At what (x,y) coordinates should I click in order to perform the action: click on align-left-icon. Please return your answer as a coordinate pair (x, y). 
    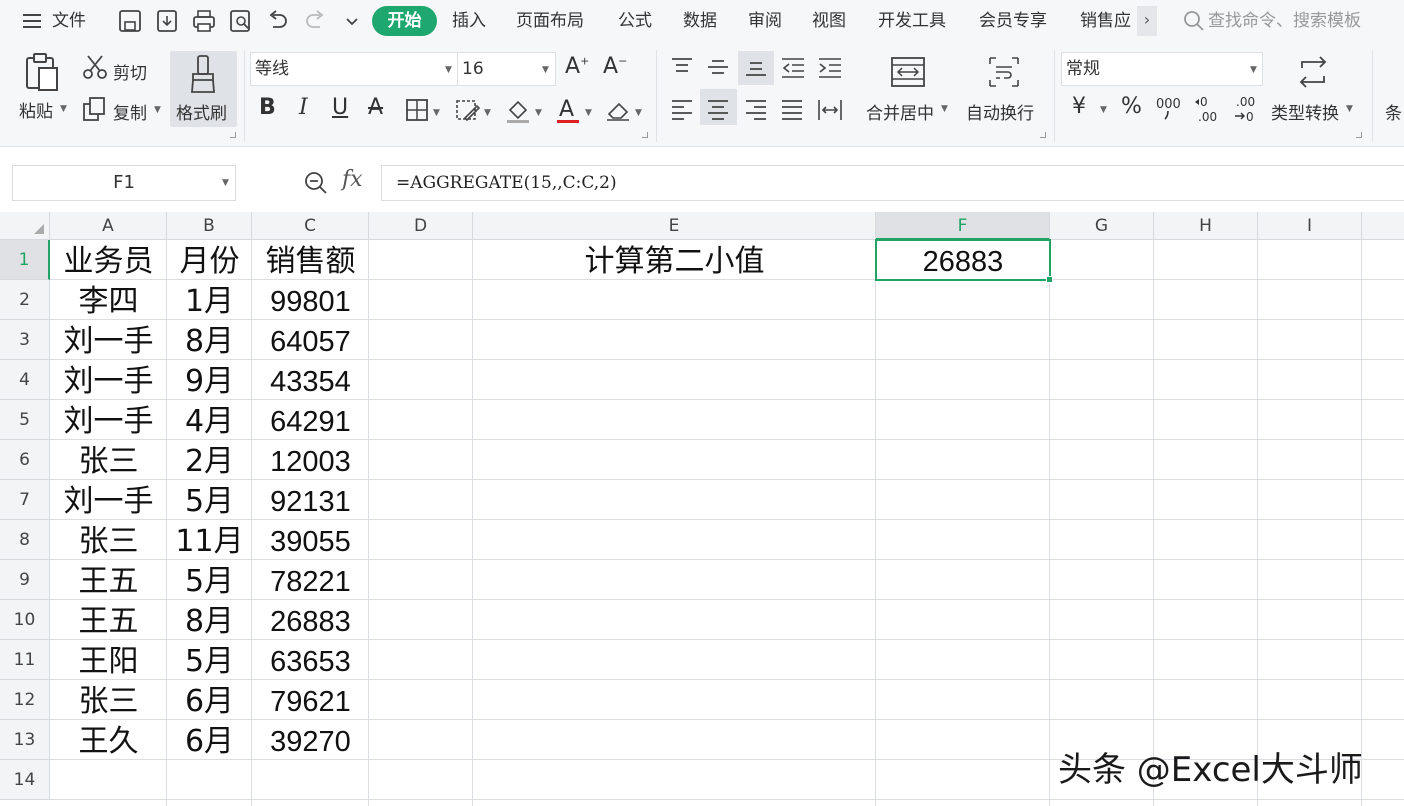
    Looking at the image, I should click on (682, 110).